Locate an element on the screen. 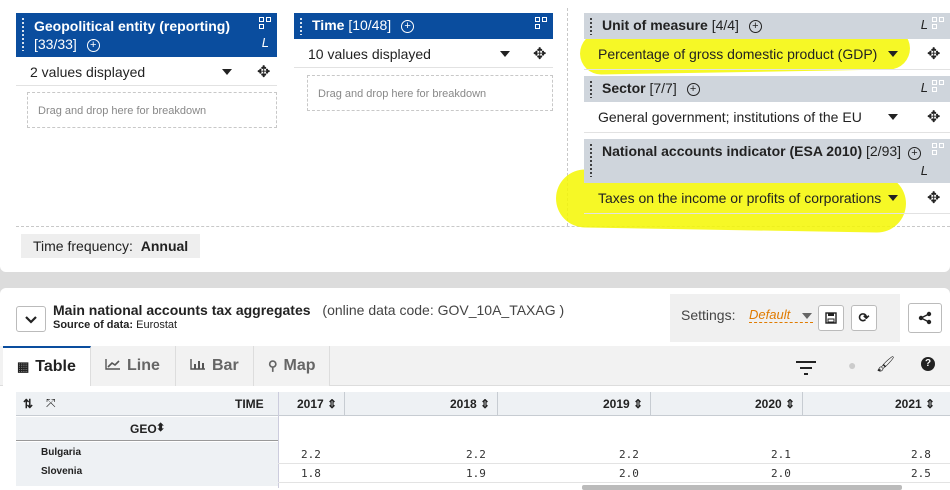 The image size is (950, 490). expand-icon: ⤧ is located at coordinates (51, 403).